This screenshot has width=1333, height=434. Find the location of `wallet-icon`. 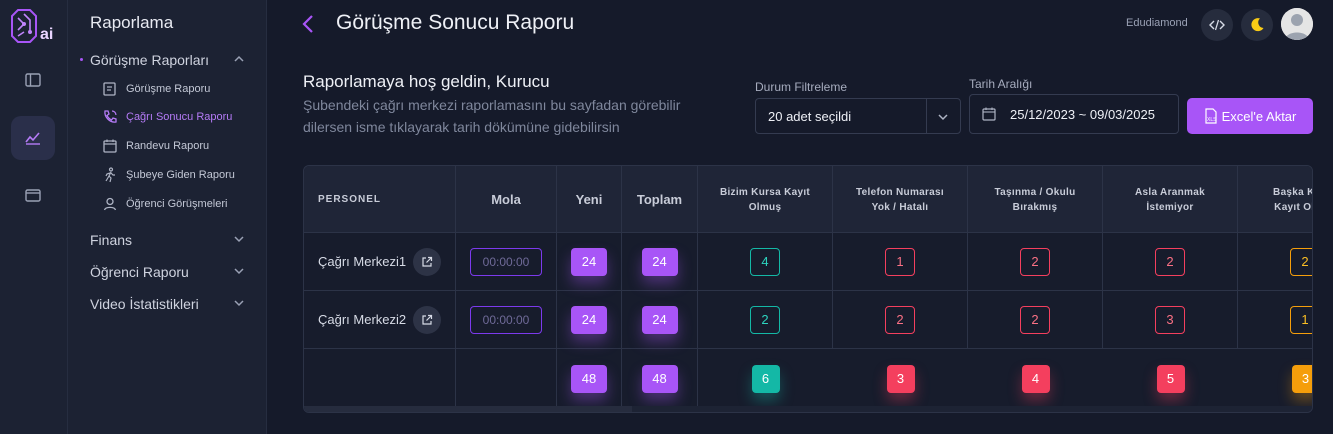

wallet-icon is located at coordinates (33, 195).